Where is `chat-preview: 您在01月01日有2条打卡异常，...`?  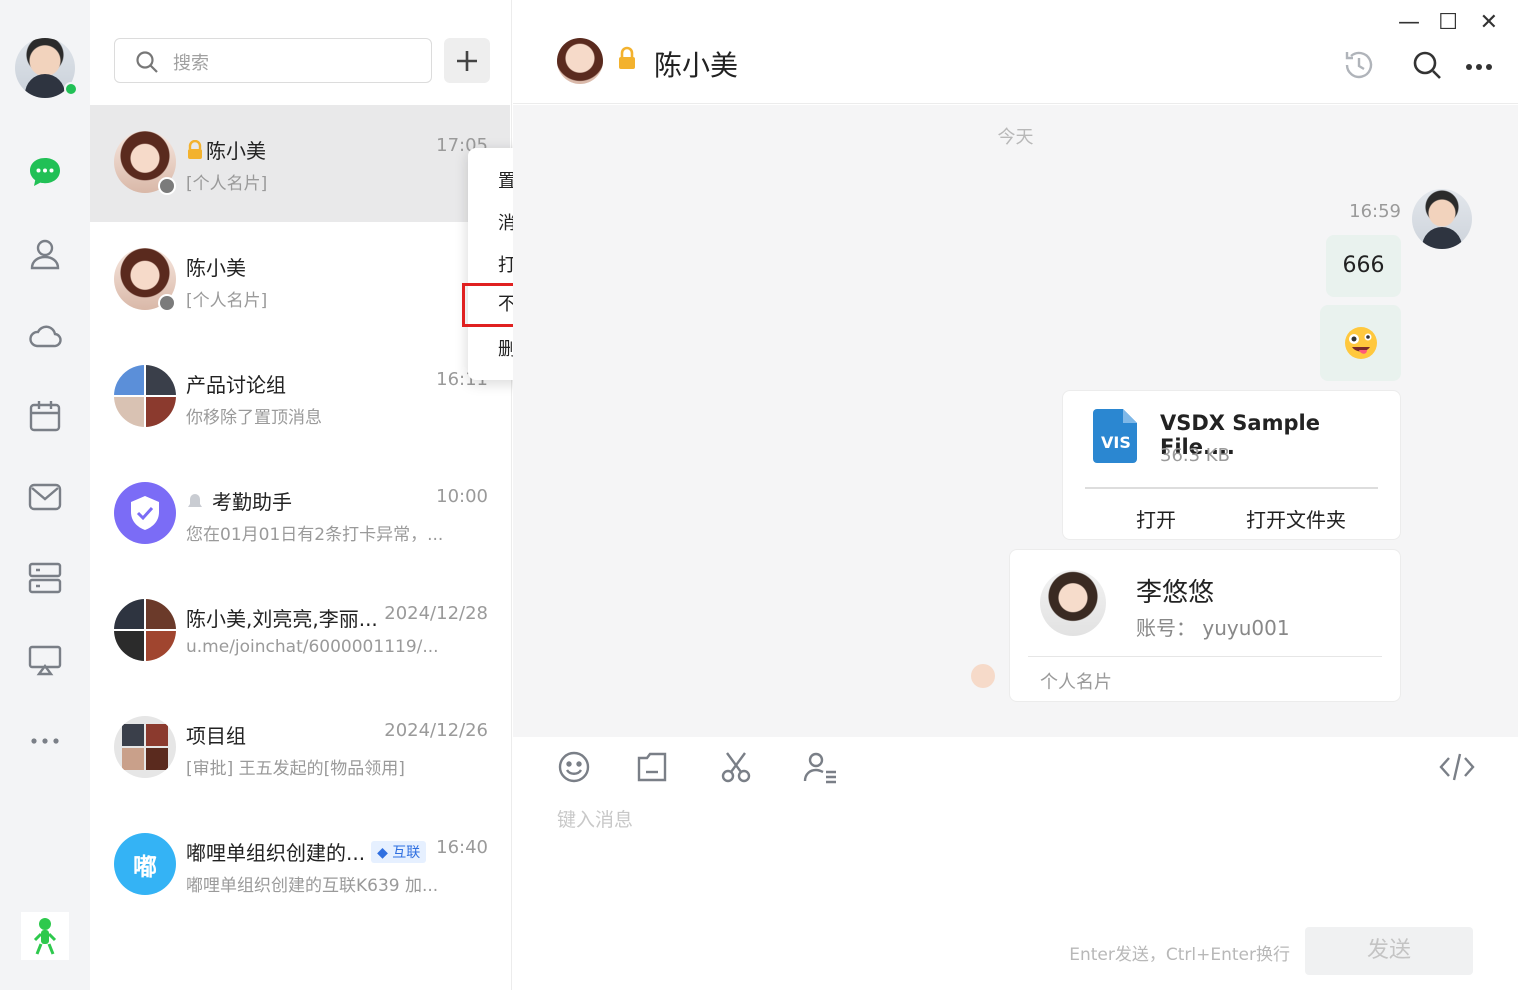
chat-preview: 您在01月01日有2条打卡异常，... is located at coordinates (315, 535).